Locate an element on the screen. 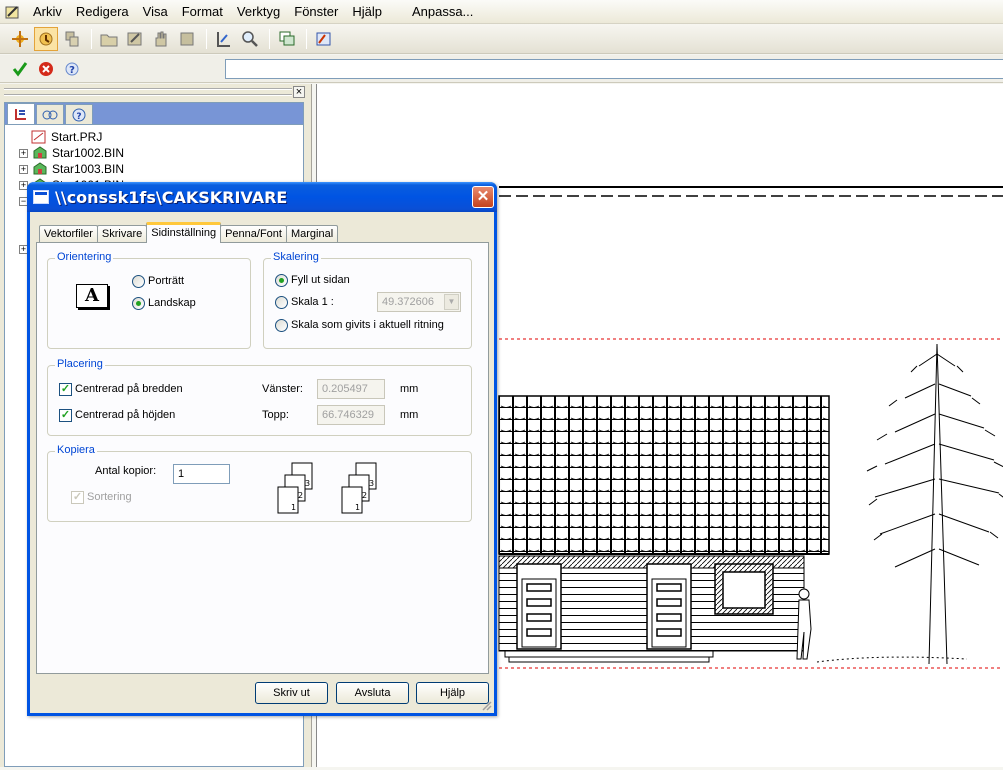 The height and width of the screenshot is (770, 1003). copies-count-label: Antal kopior: is located at coordinates (126, 471).